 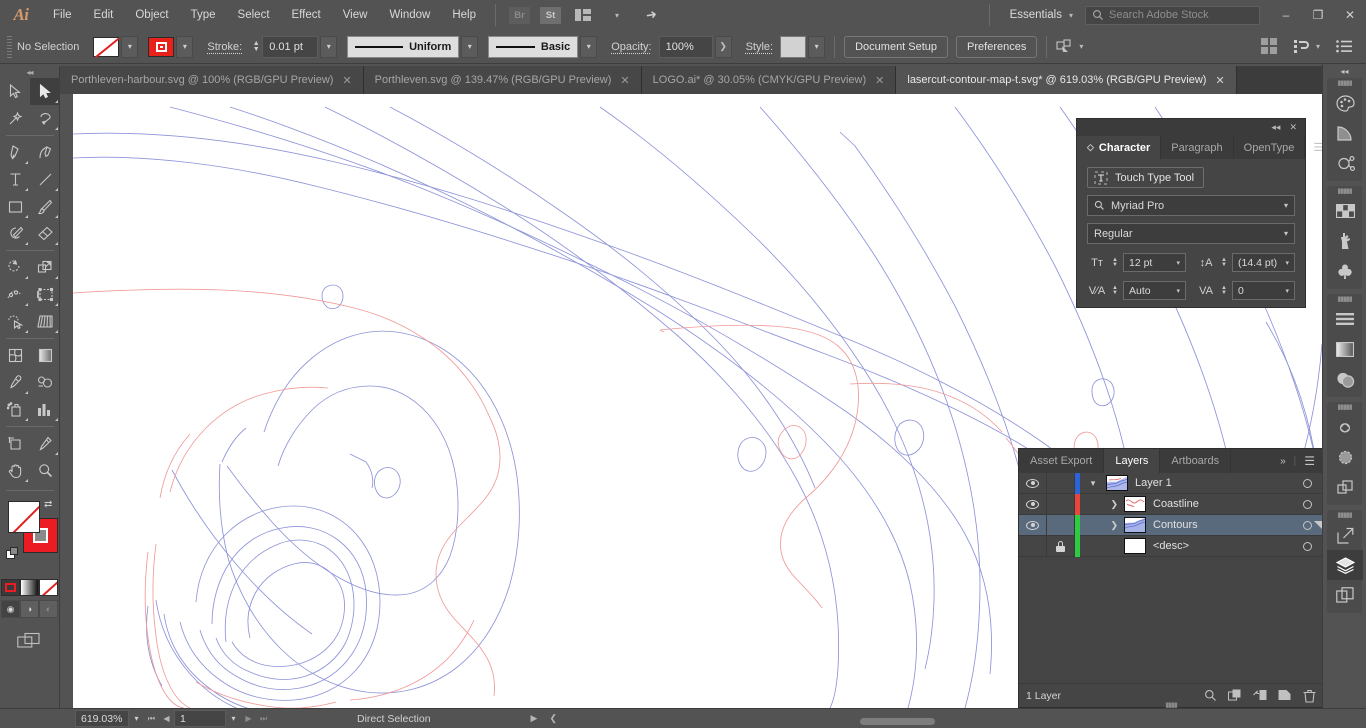 What do you see at coordinates (617, 15) in the screenshot?
I see `chevron-down-icon: ▾` at bounding box center [617, 15].